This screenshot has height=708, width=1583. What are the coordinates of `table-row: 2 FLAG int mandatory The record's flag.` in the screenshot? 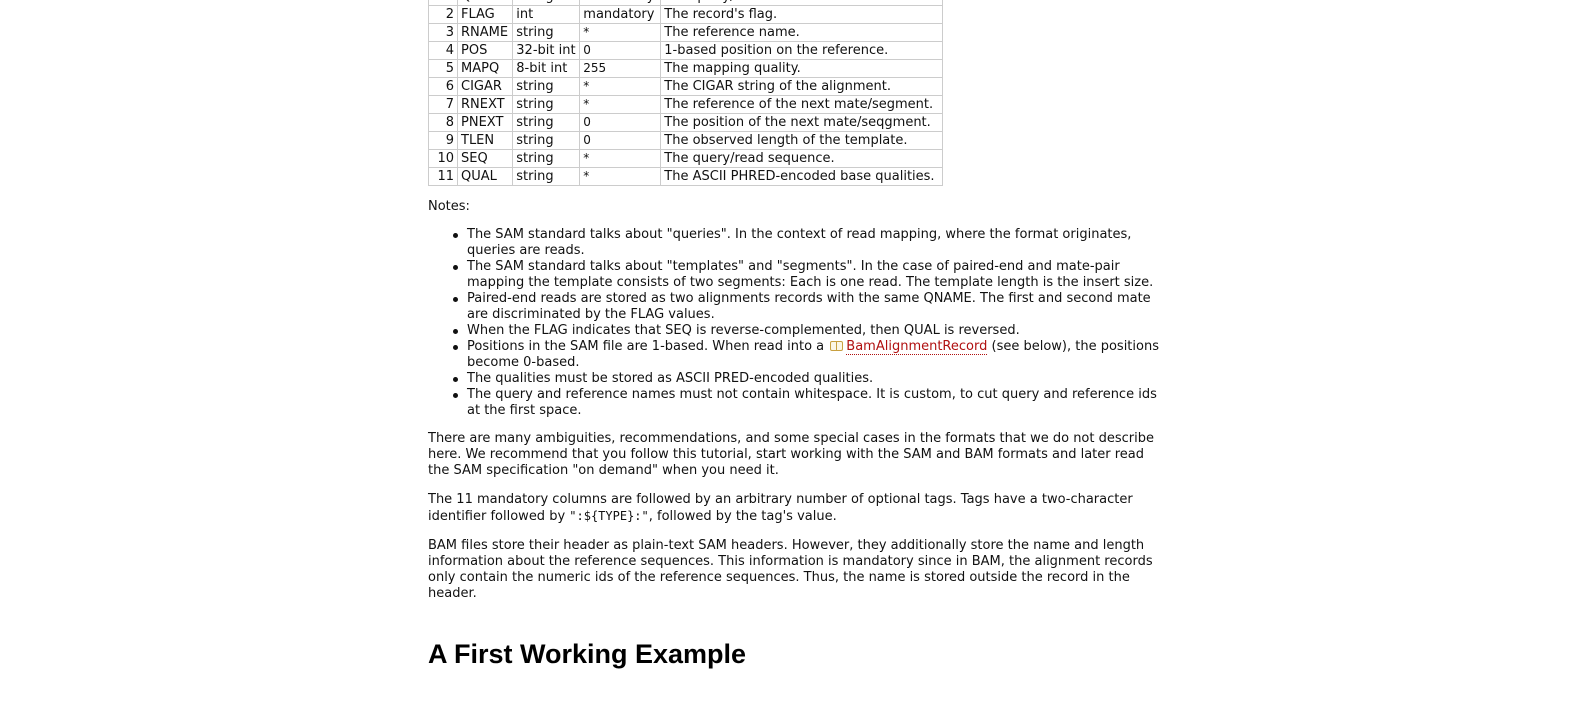 It's located at (686, 14).